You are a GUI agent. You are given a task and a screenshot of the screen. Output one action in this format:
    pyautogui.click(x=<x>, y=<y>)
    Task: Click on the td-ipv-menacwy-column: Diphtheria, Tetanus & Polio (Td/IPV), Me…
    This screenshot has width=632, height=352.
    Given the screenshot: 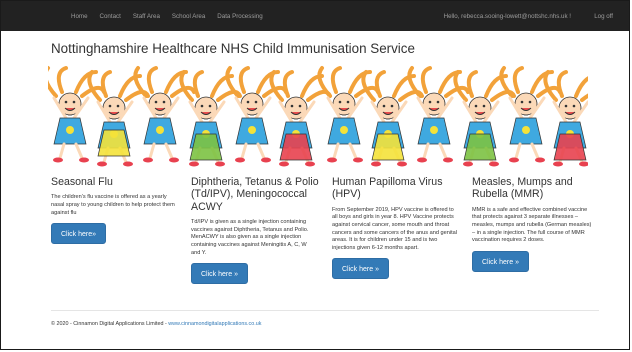 What is the action you would take?
    pyautogui.click(x=256, y=230)
    